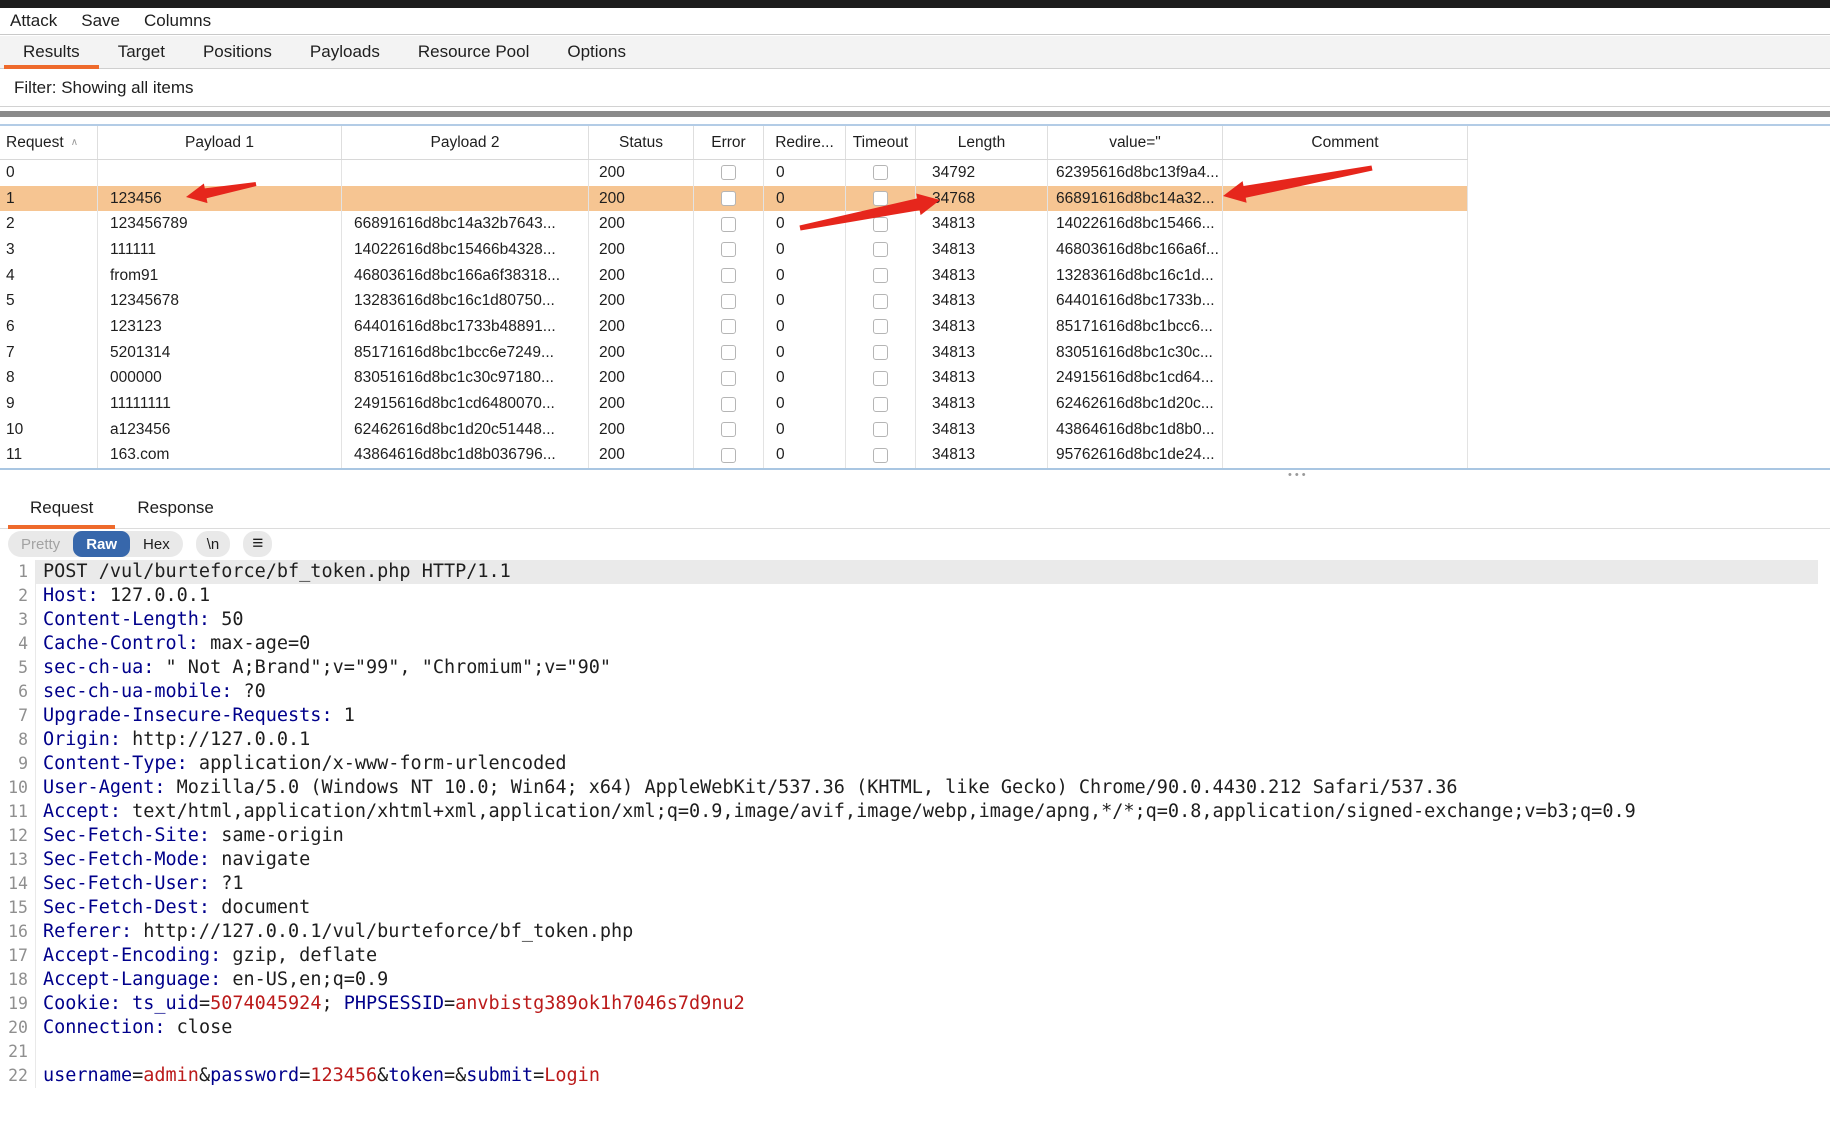 Image resolution: width=1830 pixels, height=1126 pixels. What do you see at coordinates (49, 142) in the screenshot?
I see `column-header-request: Request ∧` at bounding box center [49, 142].